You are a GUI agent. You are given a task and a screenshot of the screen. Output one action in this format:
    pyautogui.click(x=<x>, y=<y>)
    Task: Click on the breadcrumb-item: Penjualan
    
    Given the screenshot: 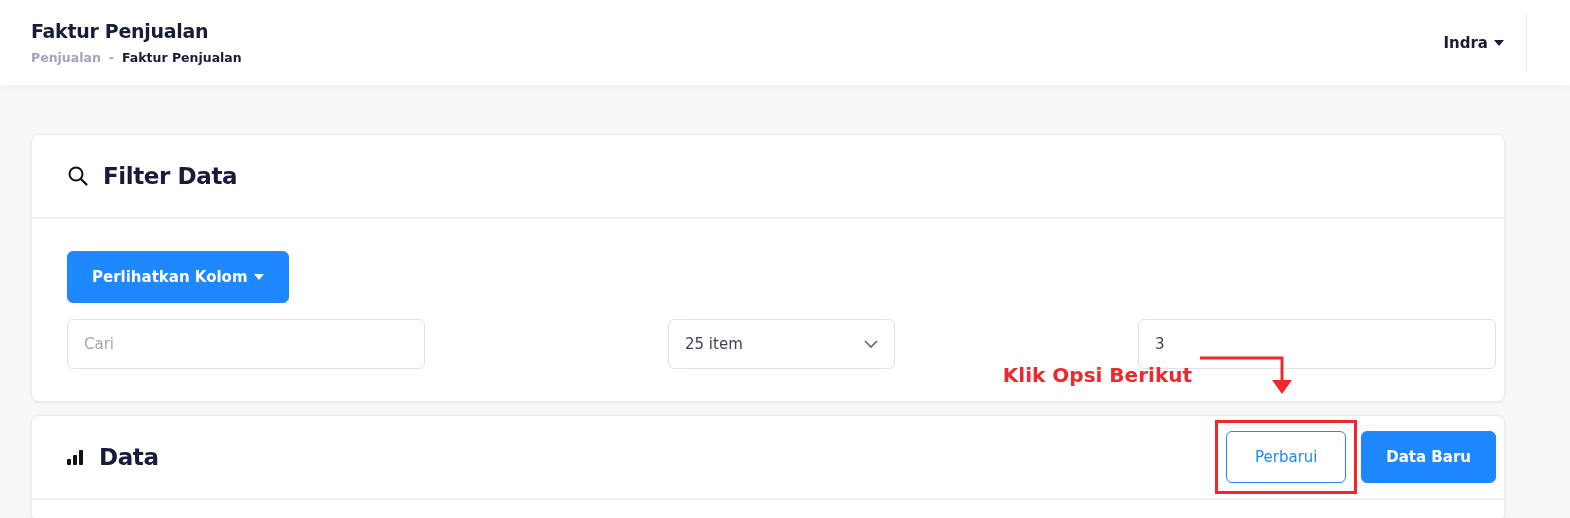 What is the action you would take?
    pyautogui.click(x=66, y=57)
    